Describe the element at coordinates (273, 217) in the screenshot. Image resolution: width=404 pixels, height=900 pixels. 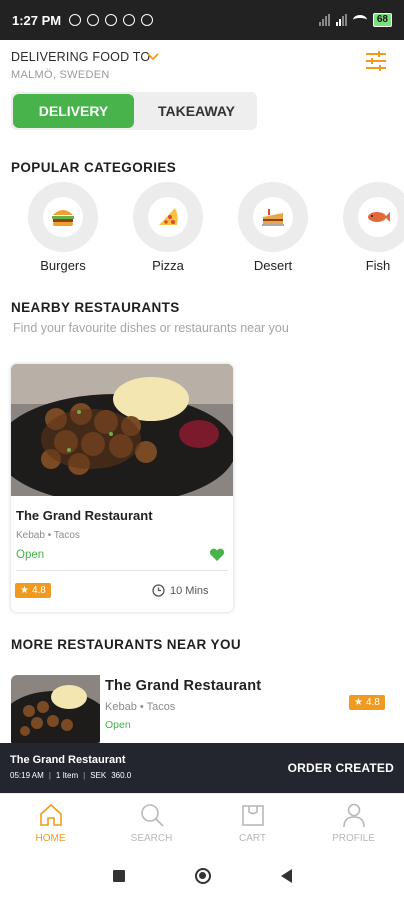
I see `cake-icon` at that location.